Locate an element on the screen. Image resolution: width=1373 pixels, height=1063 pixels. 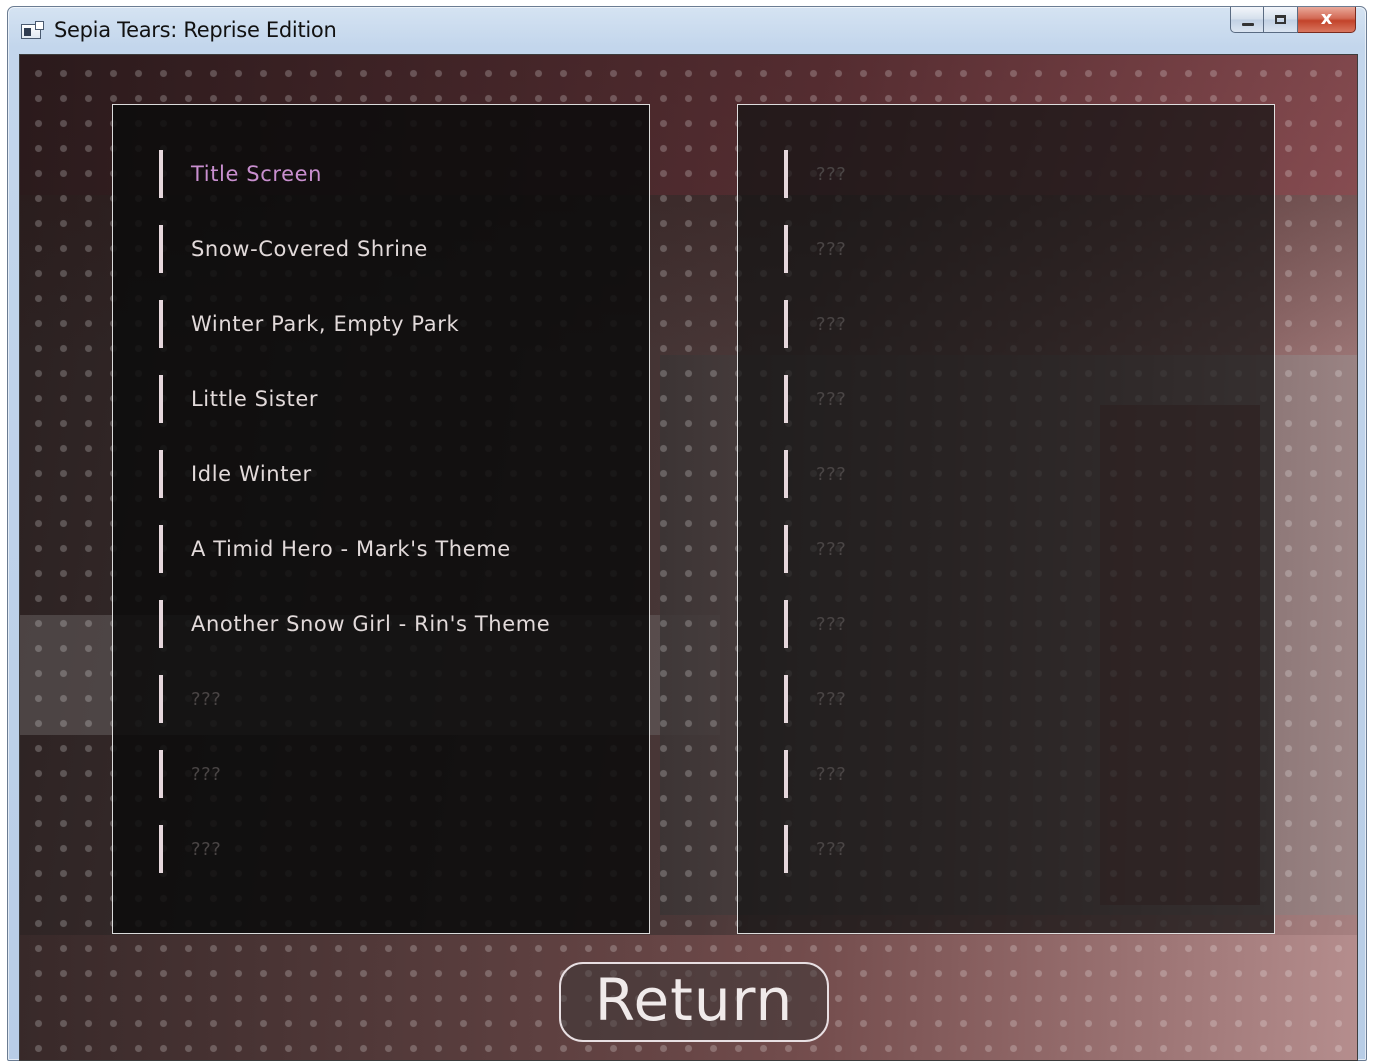
track-item: Winter Park, Empty Park is located at coordinates (309, 324).